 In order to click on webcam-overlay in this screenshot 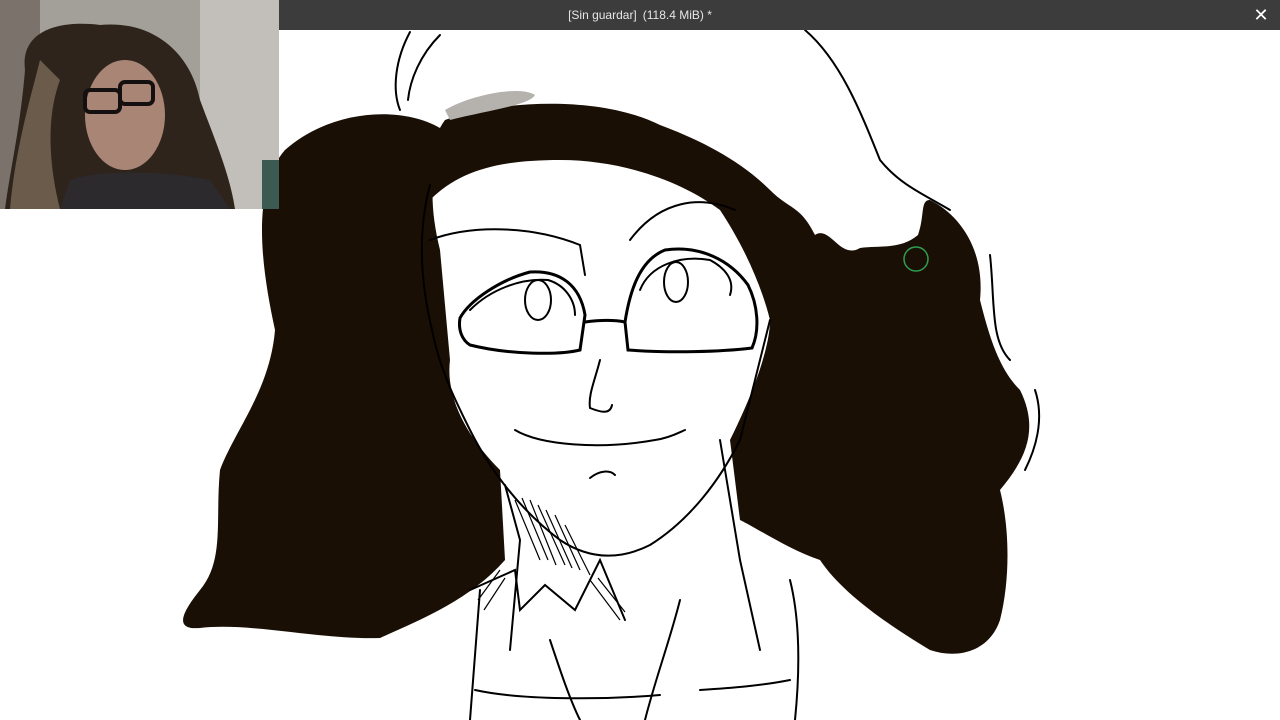, I will do `click(139, 104)`.